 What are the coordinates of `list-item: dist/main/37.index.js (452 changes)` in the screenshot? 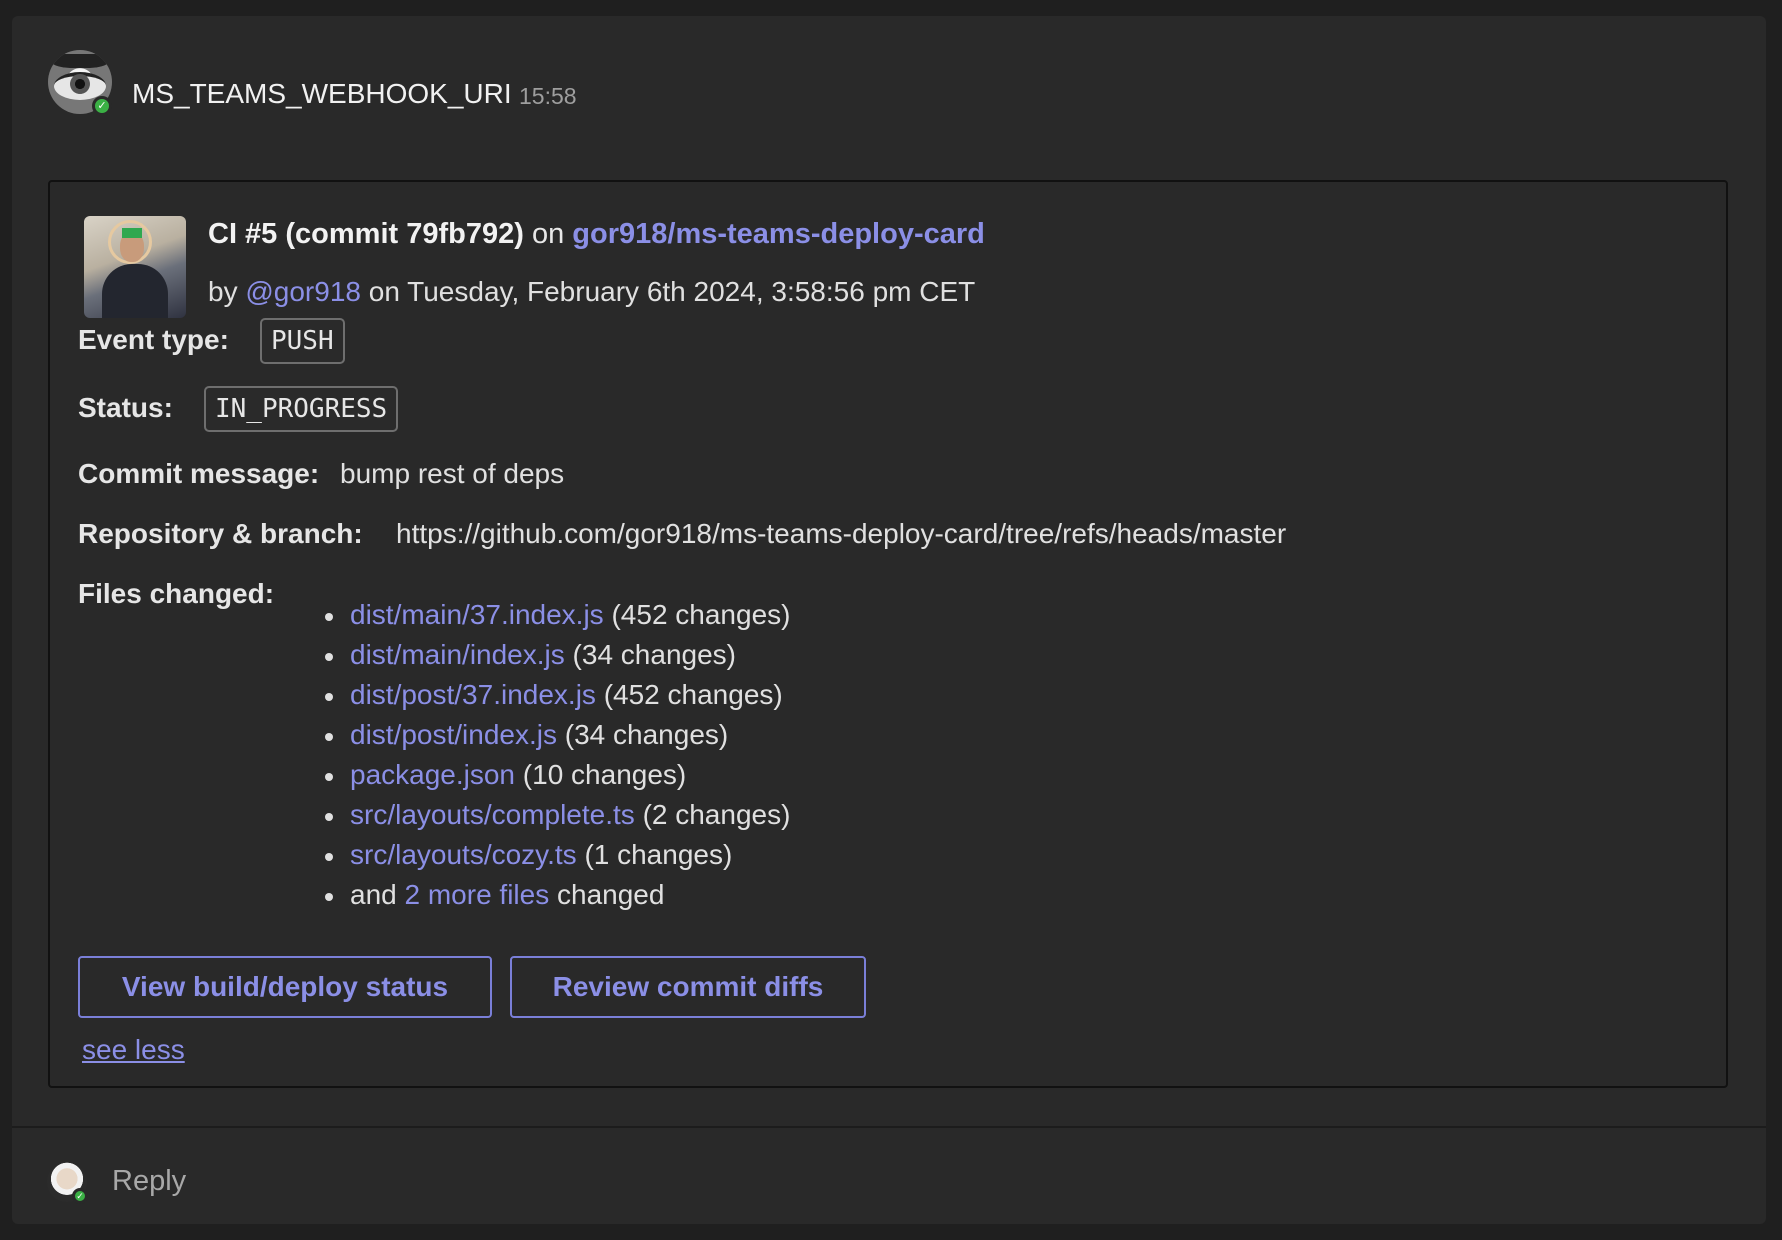 It's located at (555, 615).